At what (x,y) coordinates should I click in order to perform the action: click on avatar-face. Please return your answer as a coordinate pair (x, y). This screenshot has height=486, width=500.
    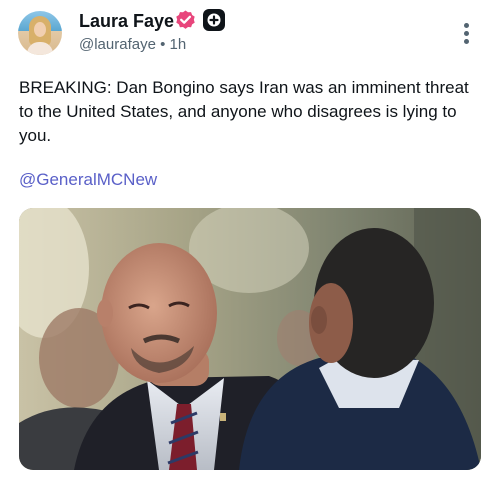
    Looking at the image, I should click on (40, 29).